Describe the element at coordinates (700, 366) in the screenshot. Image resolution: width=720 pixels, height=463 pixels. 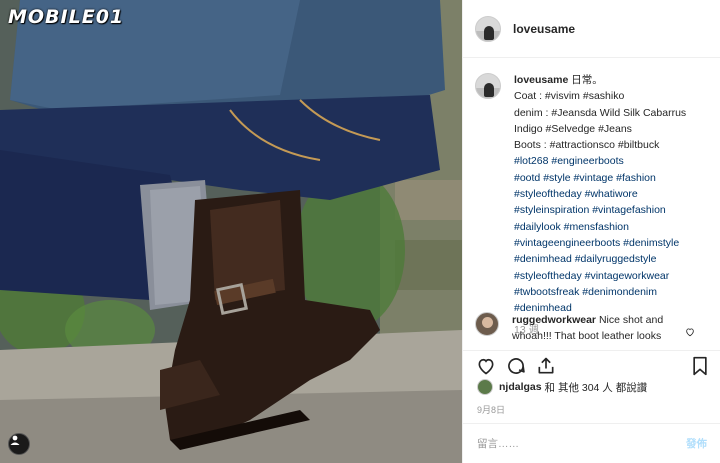
I see `bookmark-icon` at that location.